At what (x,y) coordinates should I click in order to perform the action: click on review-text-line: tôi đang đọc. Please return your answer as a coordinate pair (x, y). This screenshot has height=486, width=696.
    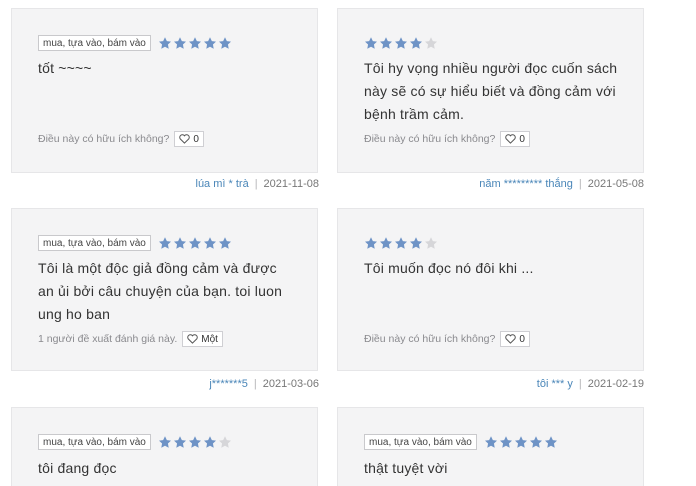
    Looking at the image, I should click on (77, 468).